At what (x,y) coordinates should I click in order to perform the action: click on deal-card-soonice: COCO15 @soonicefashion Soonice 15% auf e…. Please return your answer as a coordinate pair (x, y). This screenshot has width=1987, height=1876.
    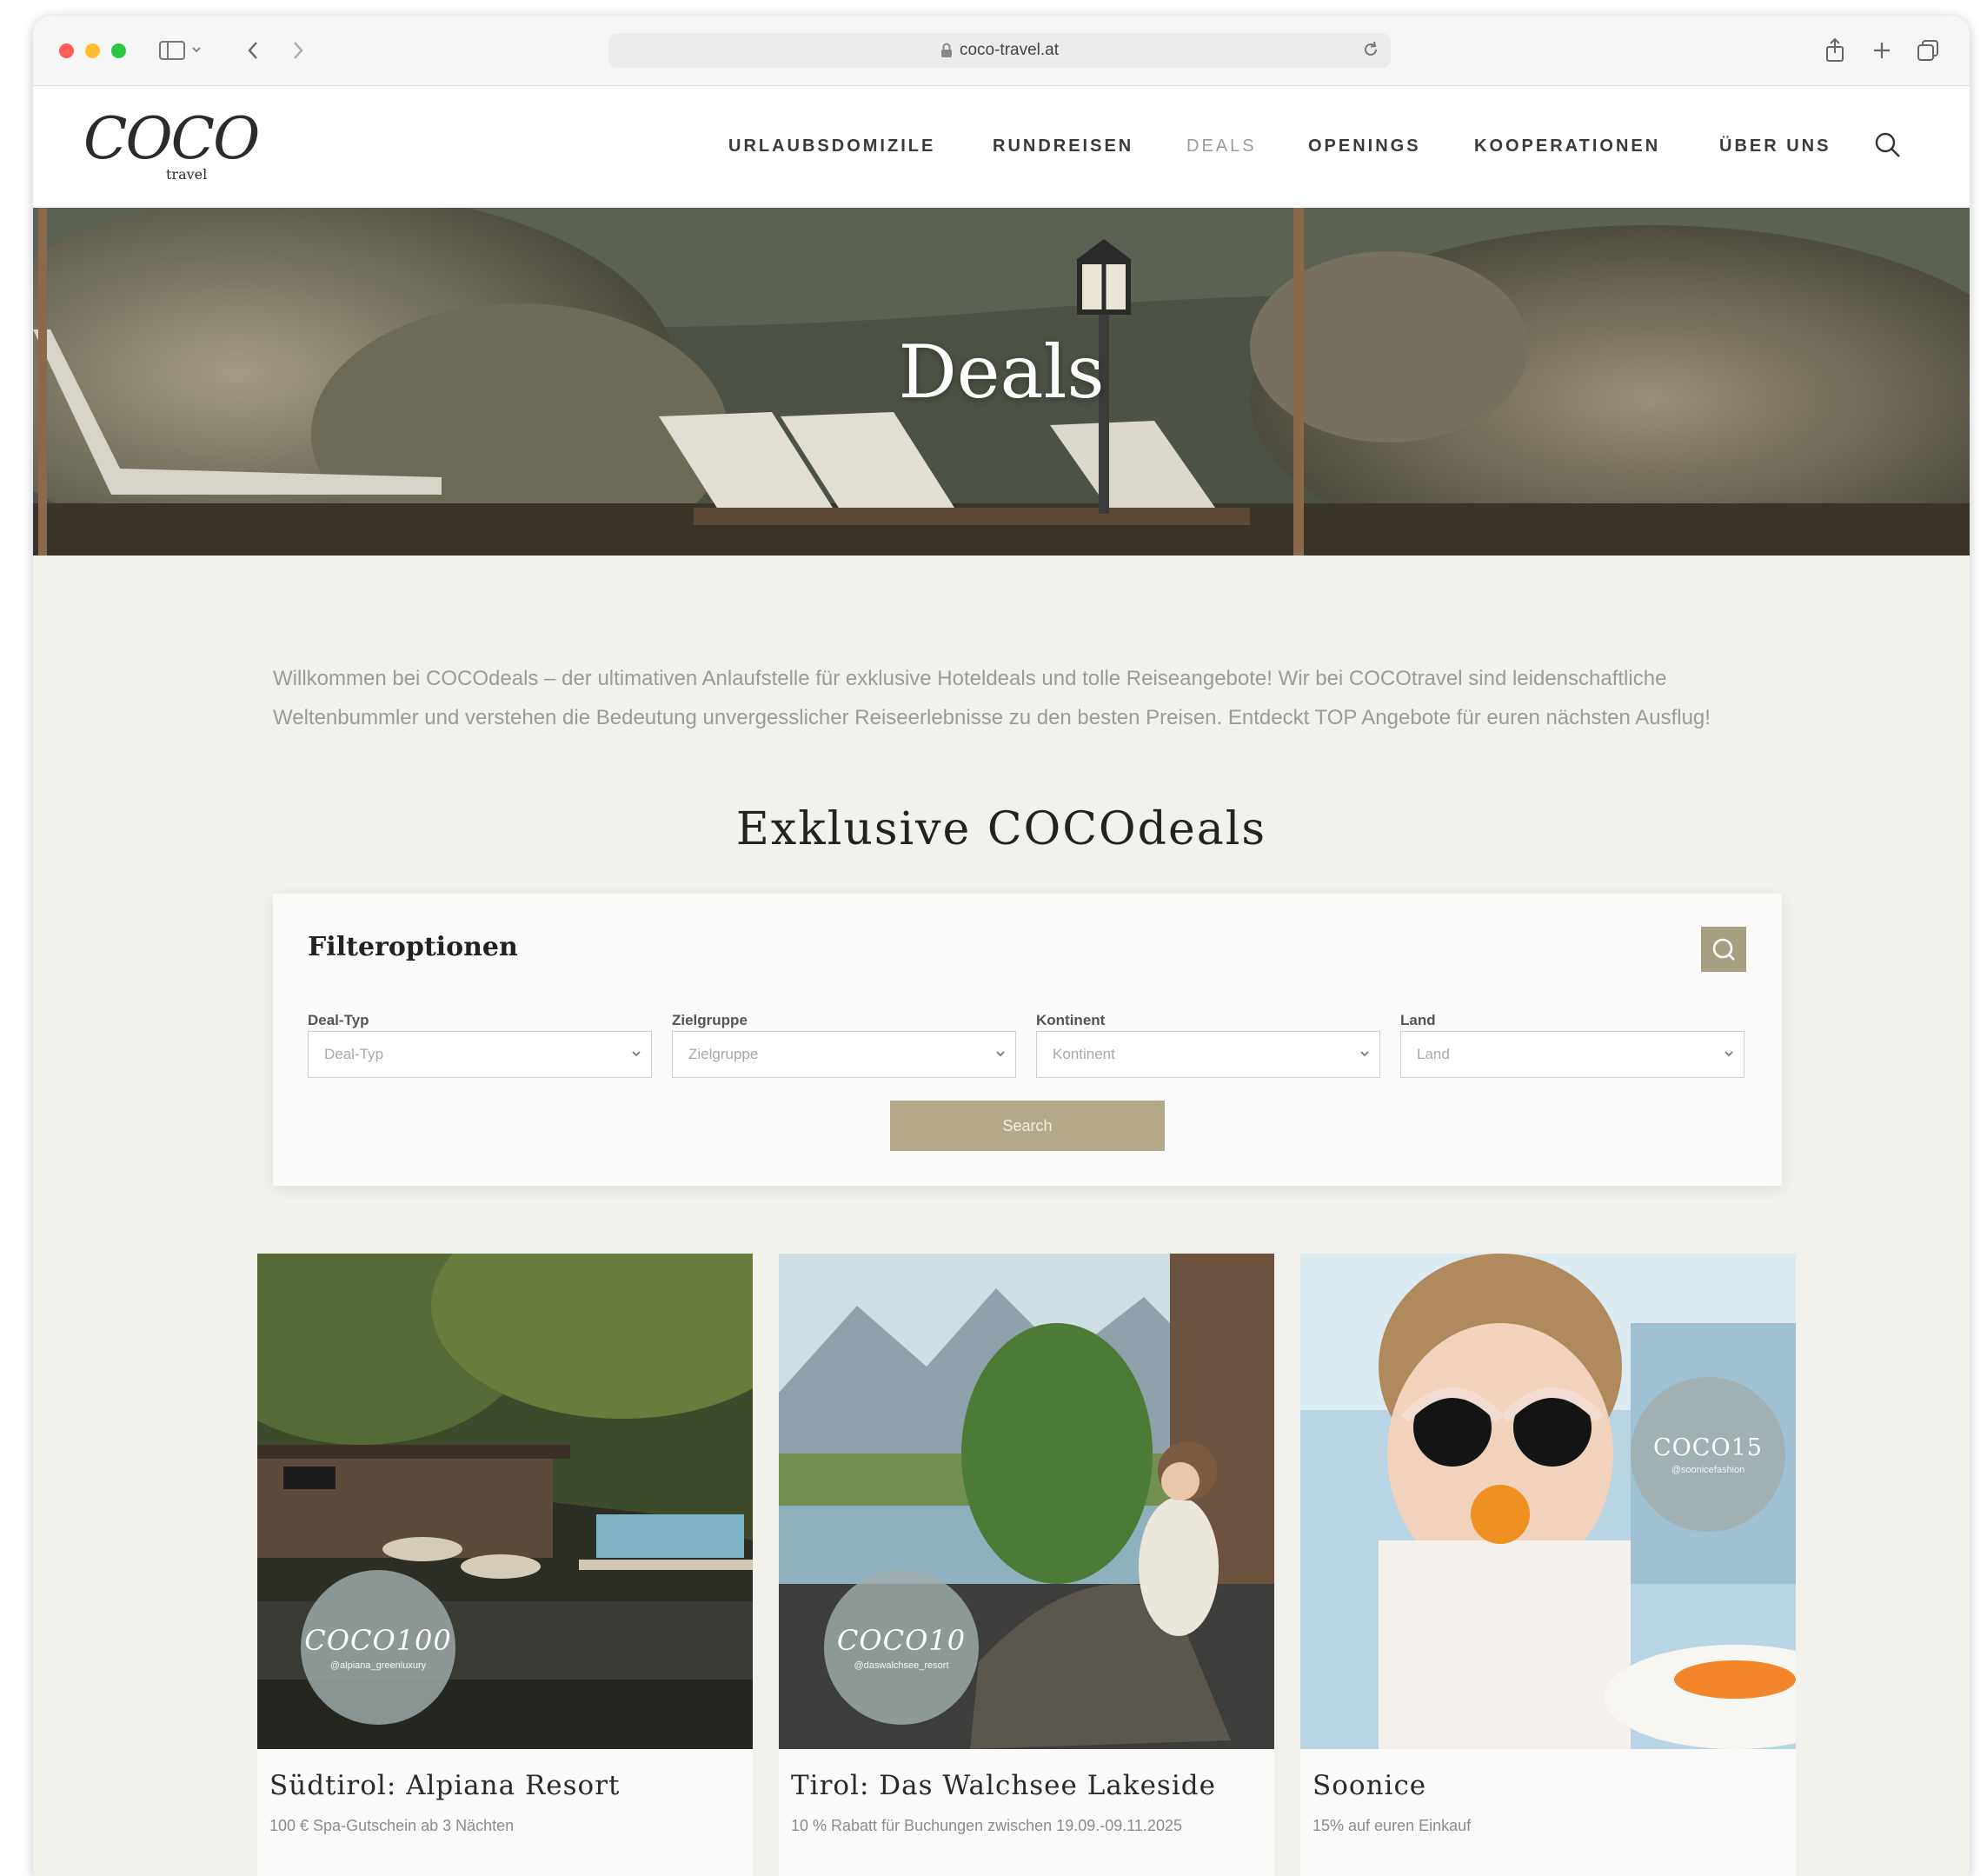
    Looking at the image, I should click on (1548, 1565).